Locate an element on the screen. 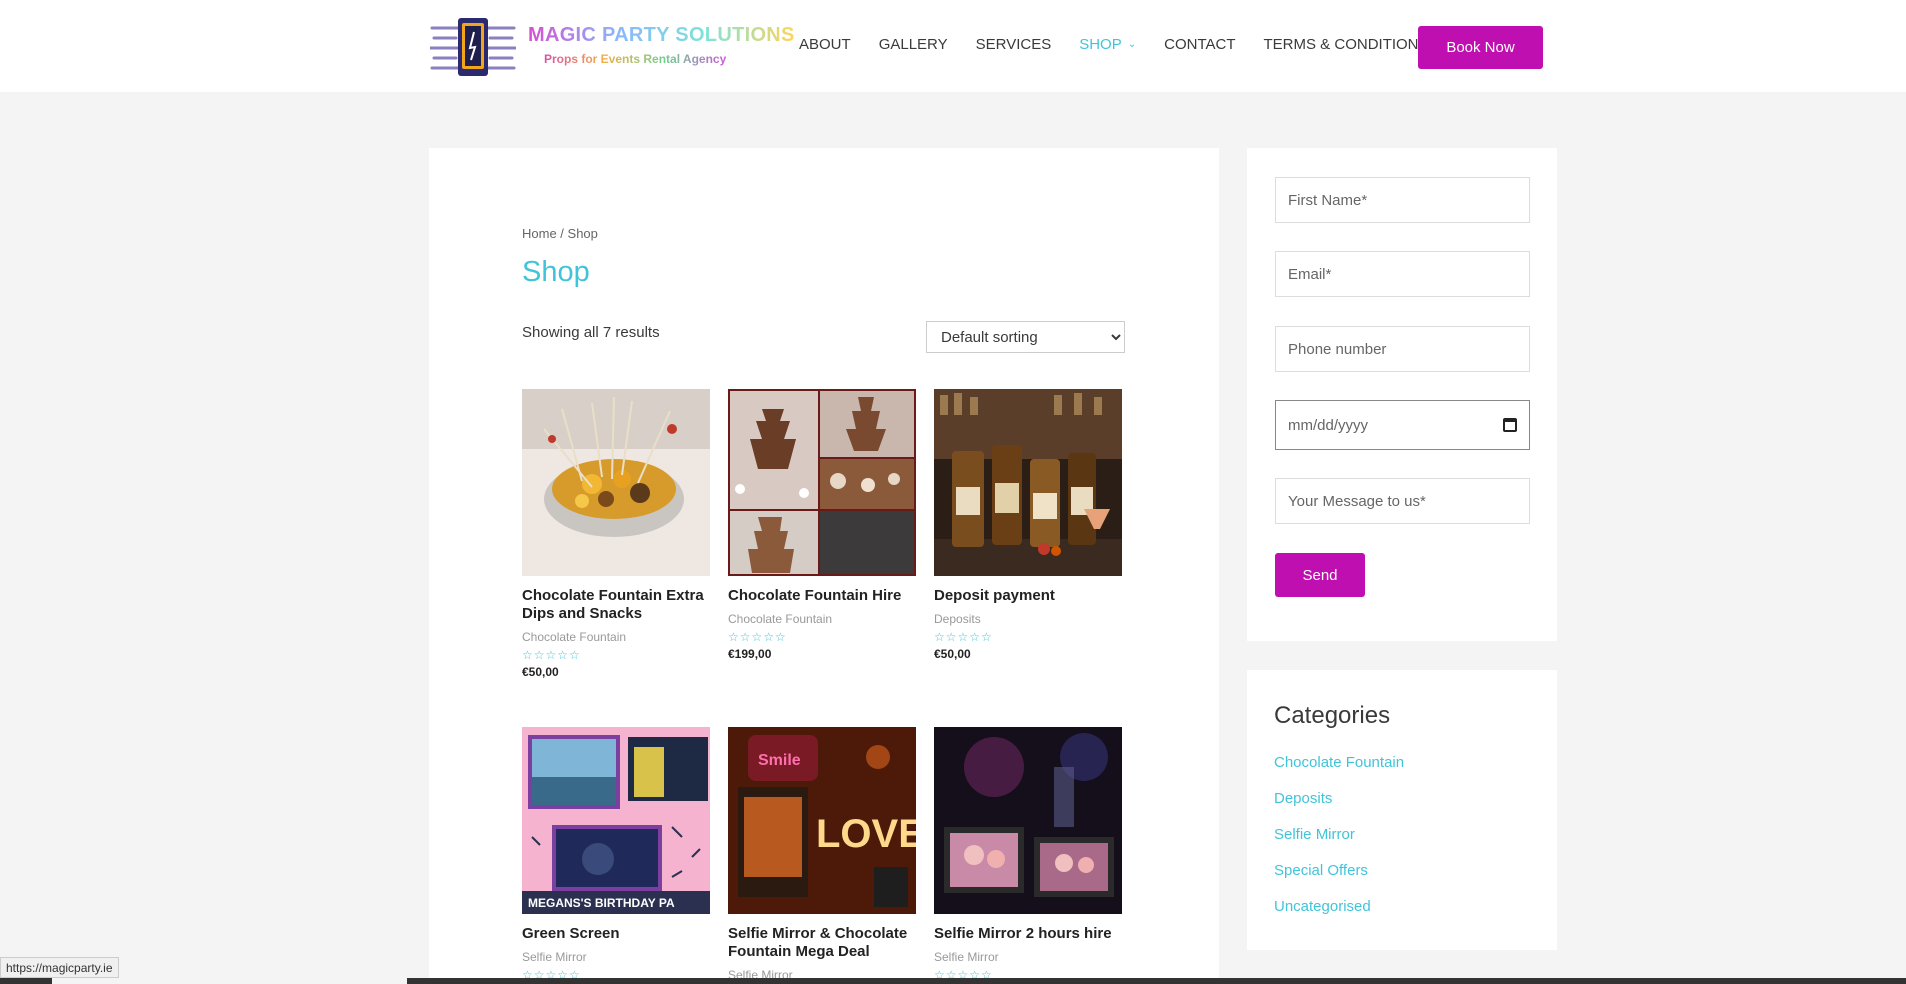 Image resolution: width=1906 pixels, height=984 pixels. product-card: Deposit payment Deposits ☆☆☆☆☆ €50,00 is located at coordinates (1028, 525).